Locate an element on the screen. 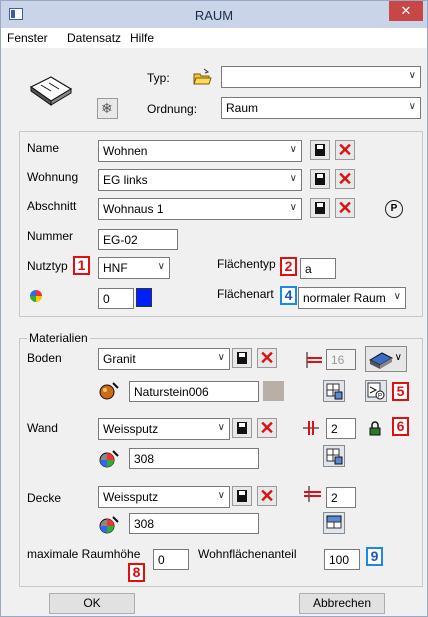 This screenshot has height=617, width=428. menu-fenster: Fenster is located at coordinates (27, 38).